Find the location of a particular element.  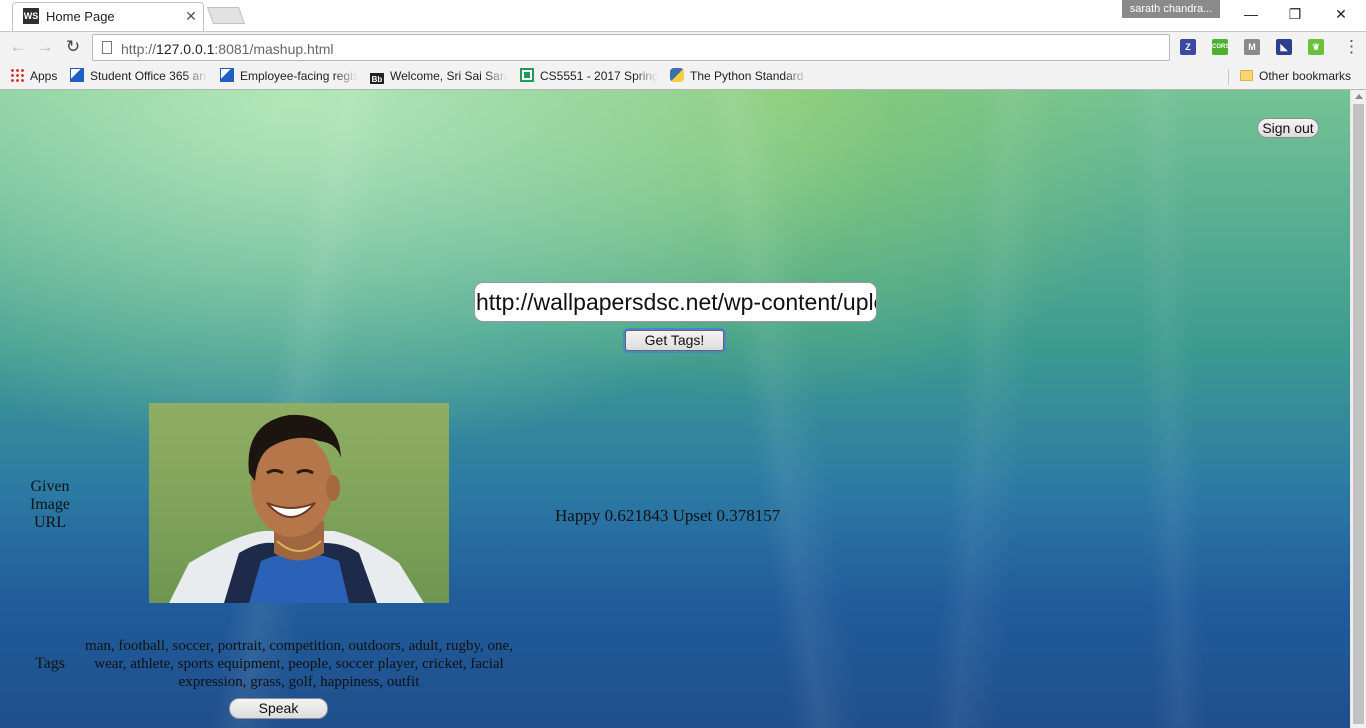

reload-icon: ↻ is located at coordinates (73, 47).